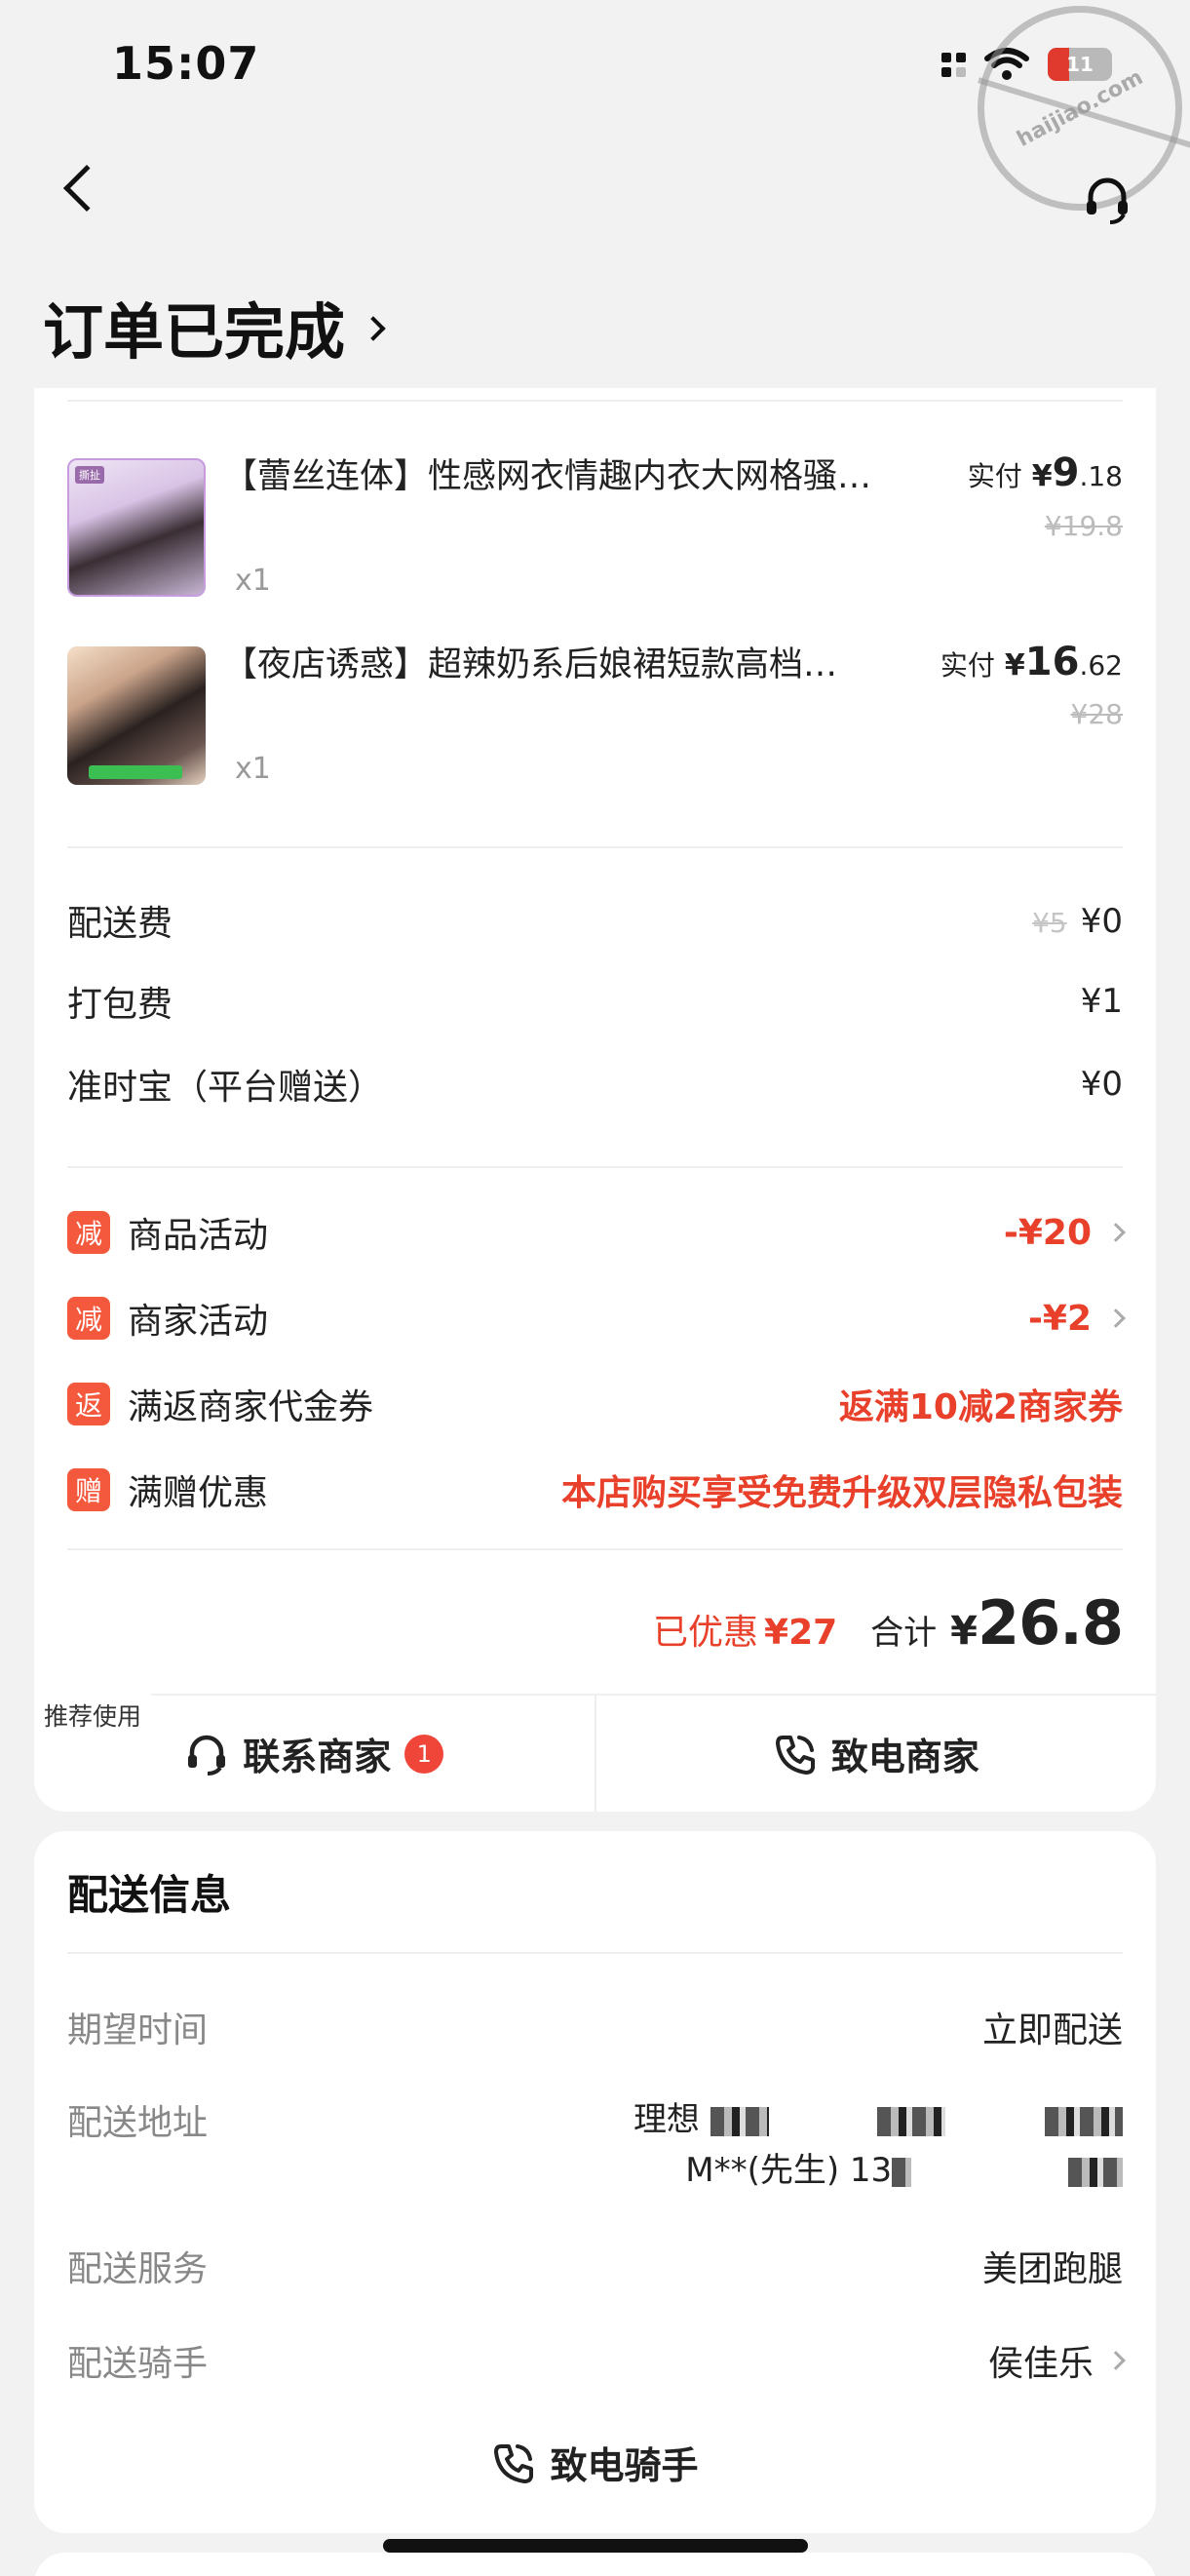  What do you see at coordinates (1052, 2030) in the screenshot?
I see `info-value: 立即配送` at bounding box center [1052, 2030].